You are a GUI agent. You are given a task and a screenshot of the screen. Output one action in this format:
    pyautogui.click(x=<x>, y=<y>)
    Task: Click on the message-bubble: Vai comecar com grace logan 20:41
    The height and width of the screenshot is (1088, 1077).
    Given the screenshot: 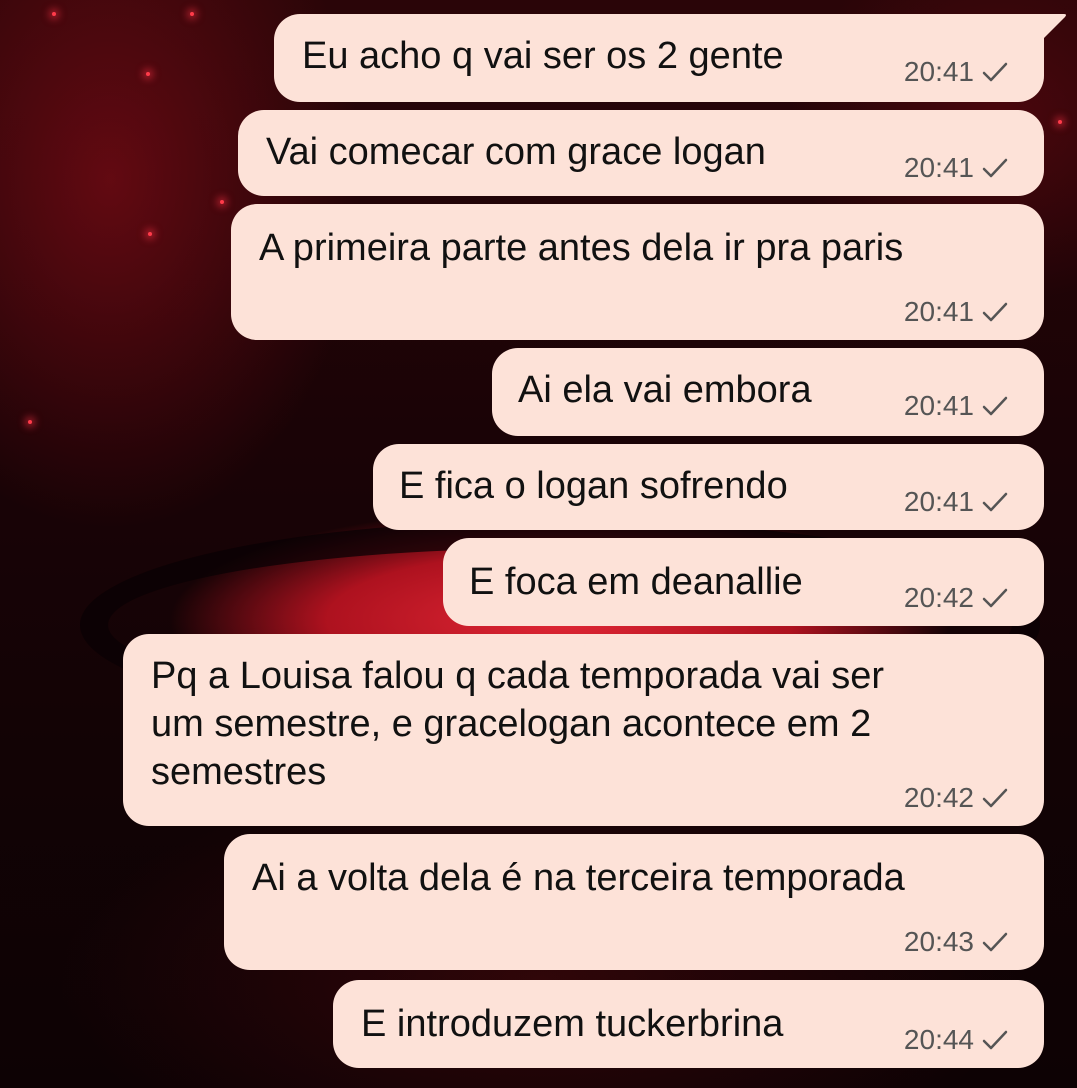 What is the action you would take?
    pyautogui.click(x=641, y=153)
    